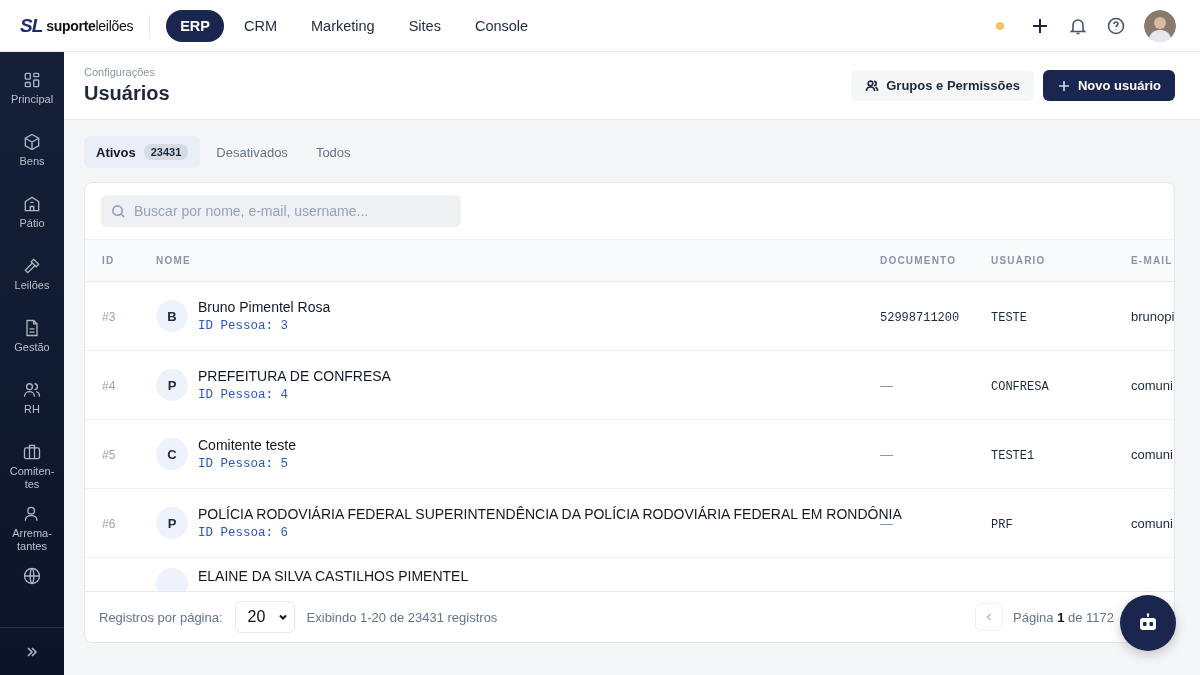 The height and width of the screenshot is (675, 1200). Describe the element at coordinates (1009, 318) in the screenshot. I see `username-cell: TESTE` at that location.